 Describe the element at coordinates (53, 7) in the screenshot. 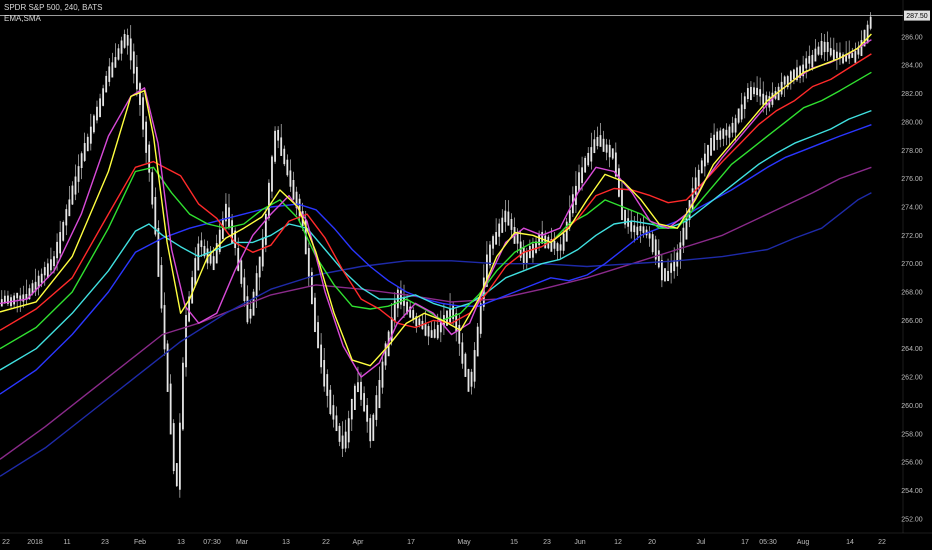

I see `chart-symbol-title: SPDR S&P 500, 240, BATS` at that location.